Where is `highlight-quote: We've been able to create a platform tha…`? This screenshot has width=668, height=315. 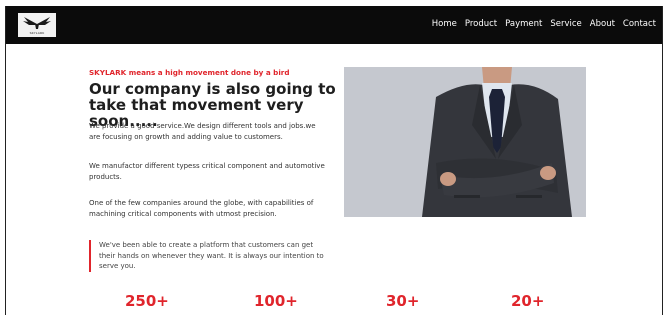 highlight-quote: We've been able to create a platform tha… is located at coordinates (209, 256).